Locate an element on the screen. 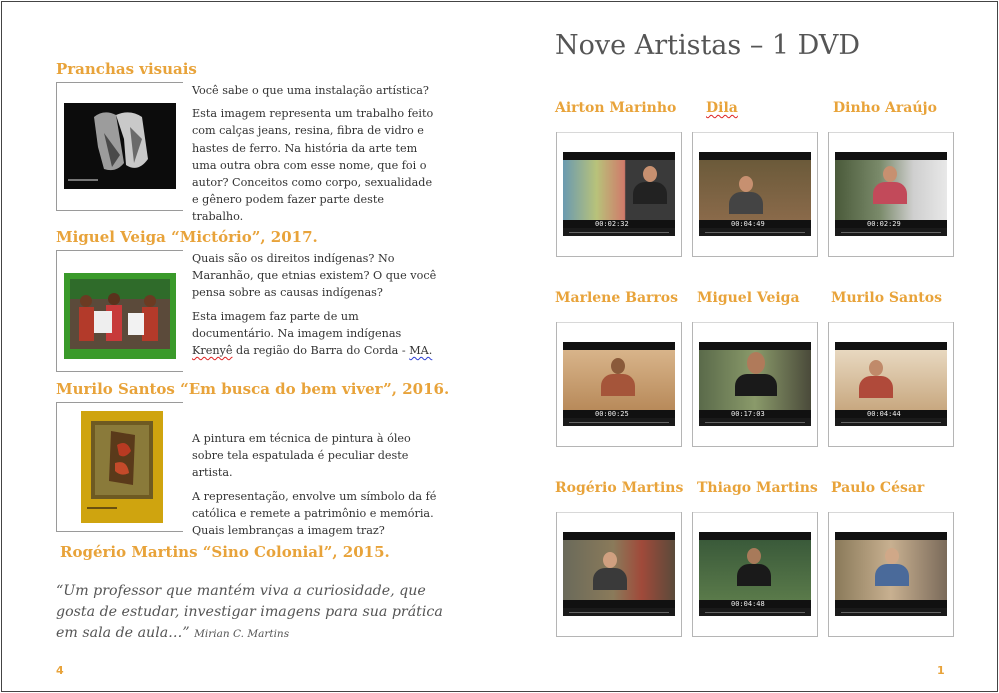 Image resolution: width=999 pixels, height=693 pixels. oil-painting-image is located at coordinates (122, 467).